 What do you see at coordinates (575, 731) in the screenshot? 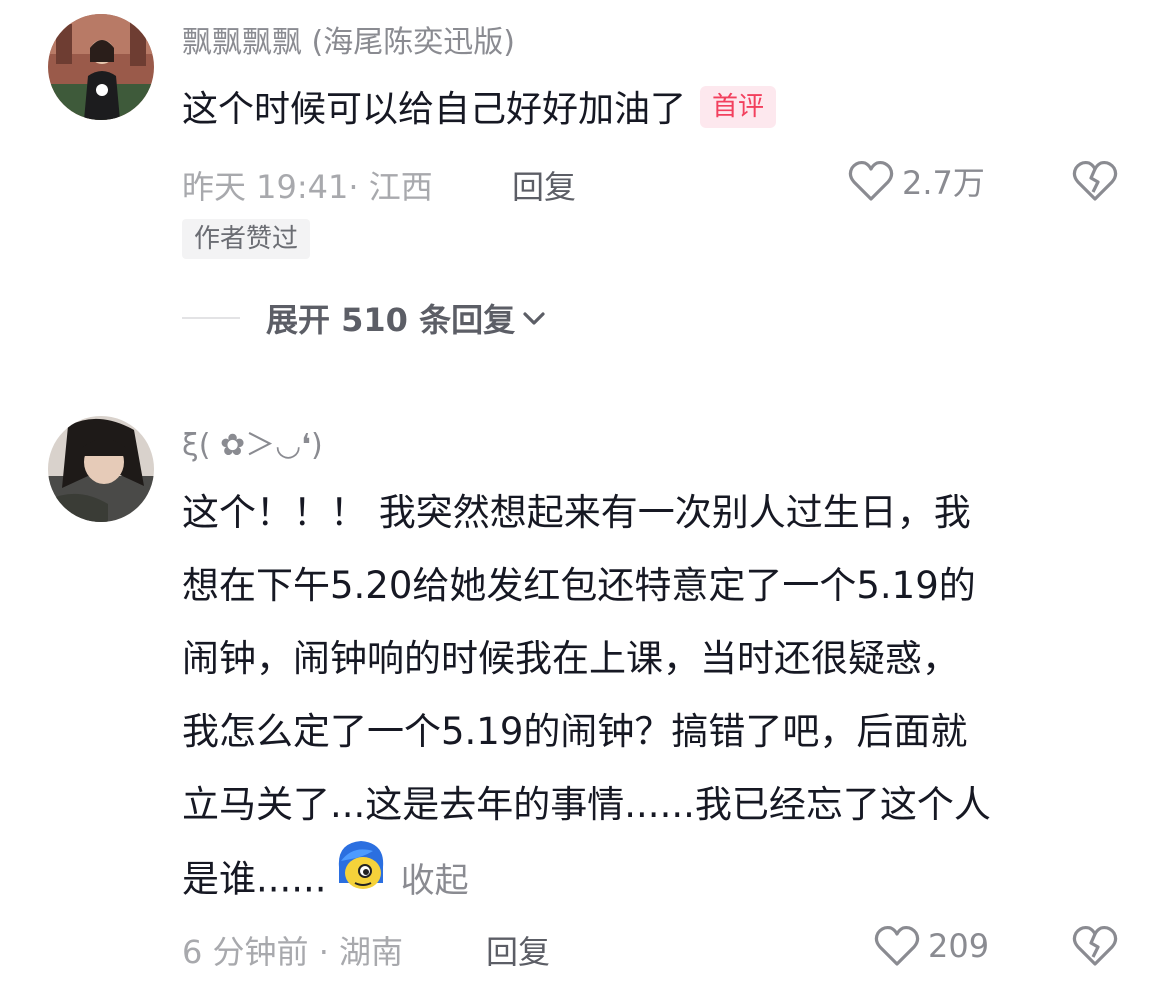
I see `comment-text-line: 我怎么定了一个5.19的闹钟？搞错了吧，后面就` at bounding box center [575, 731].